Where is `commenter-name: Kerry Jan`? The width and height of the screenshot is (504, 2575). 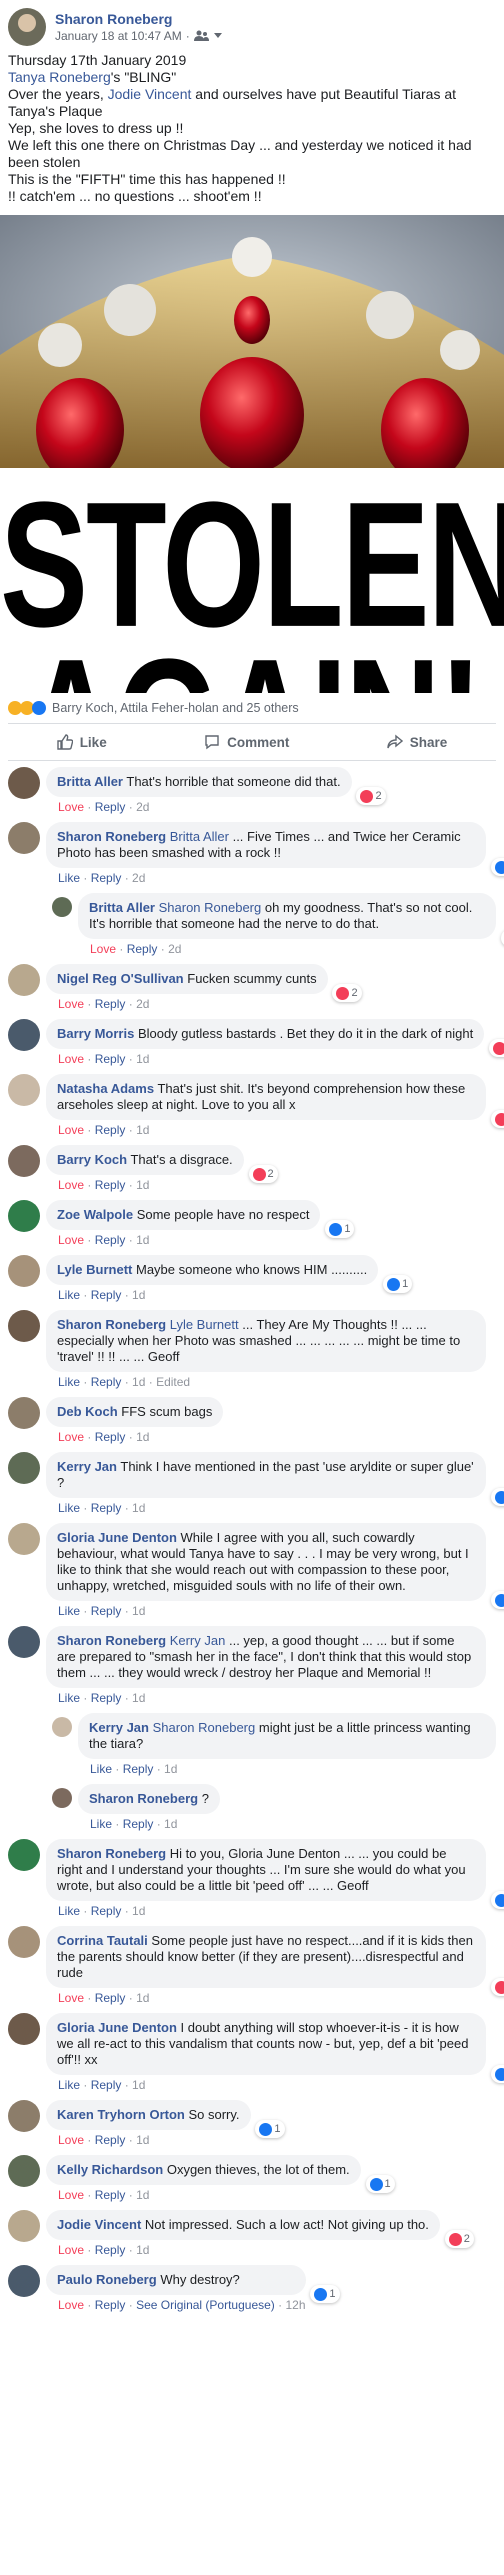
commenter-name: Kerry Jan is located at coordinates (87, 1466).